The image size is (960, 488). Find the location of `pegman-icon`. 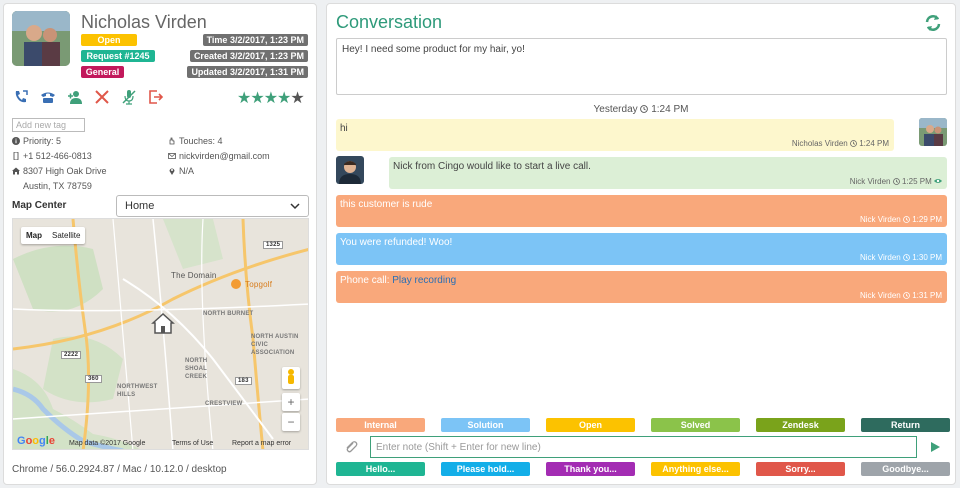

pegman-icon is located at coordinates (291, 376).